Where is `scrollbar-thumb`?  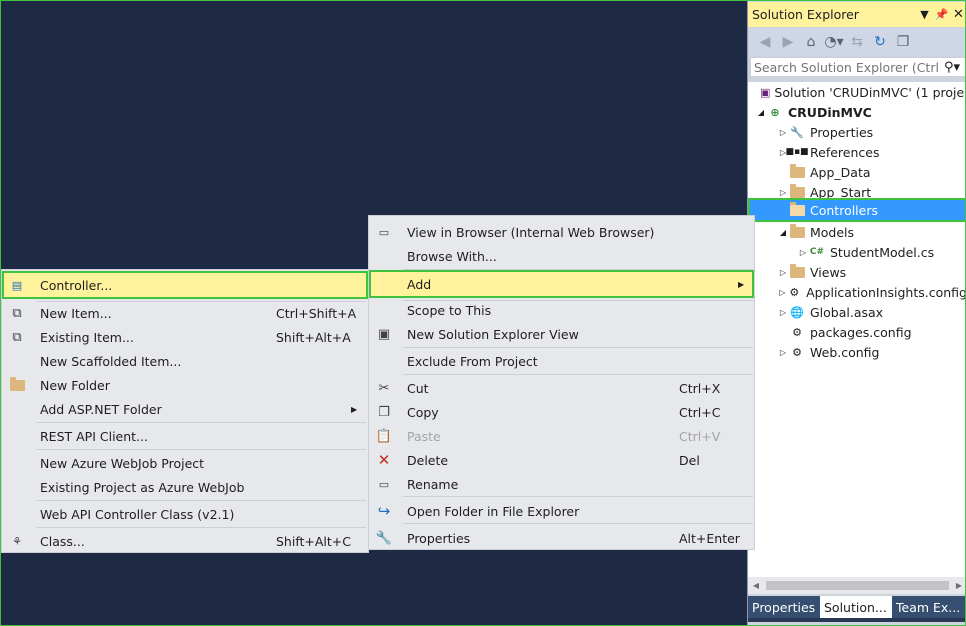 scrollbar-thumb is located at coordinates (857, 585).